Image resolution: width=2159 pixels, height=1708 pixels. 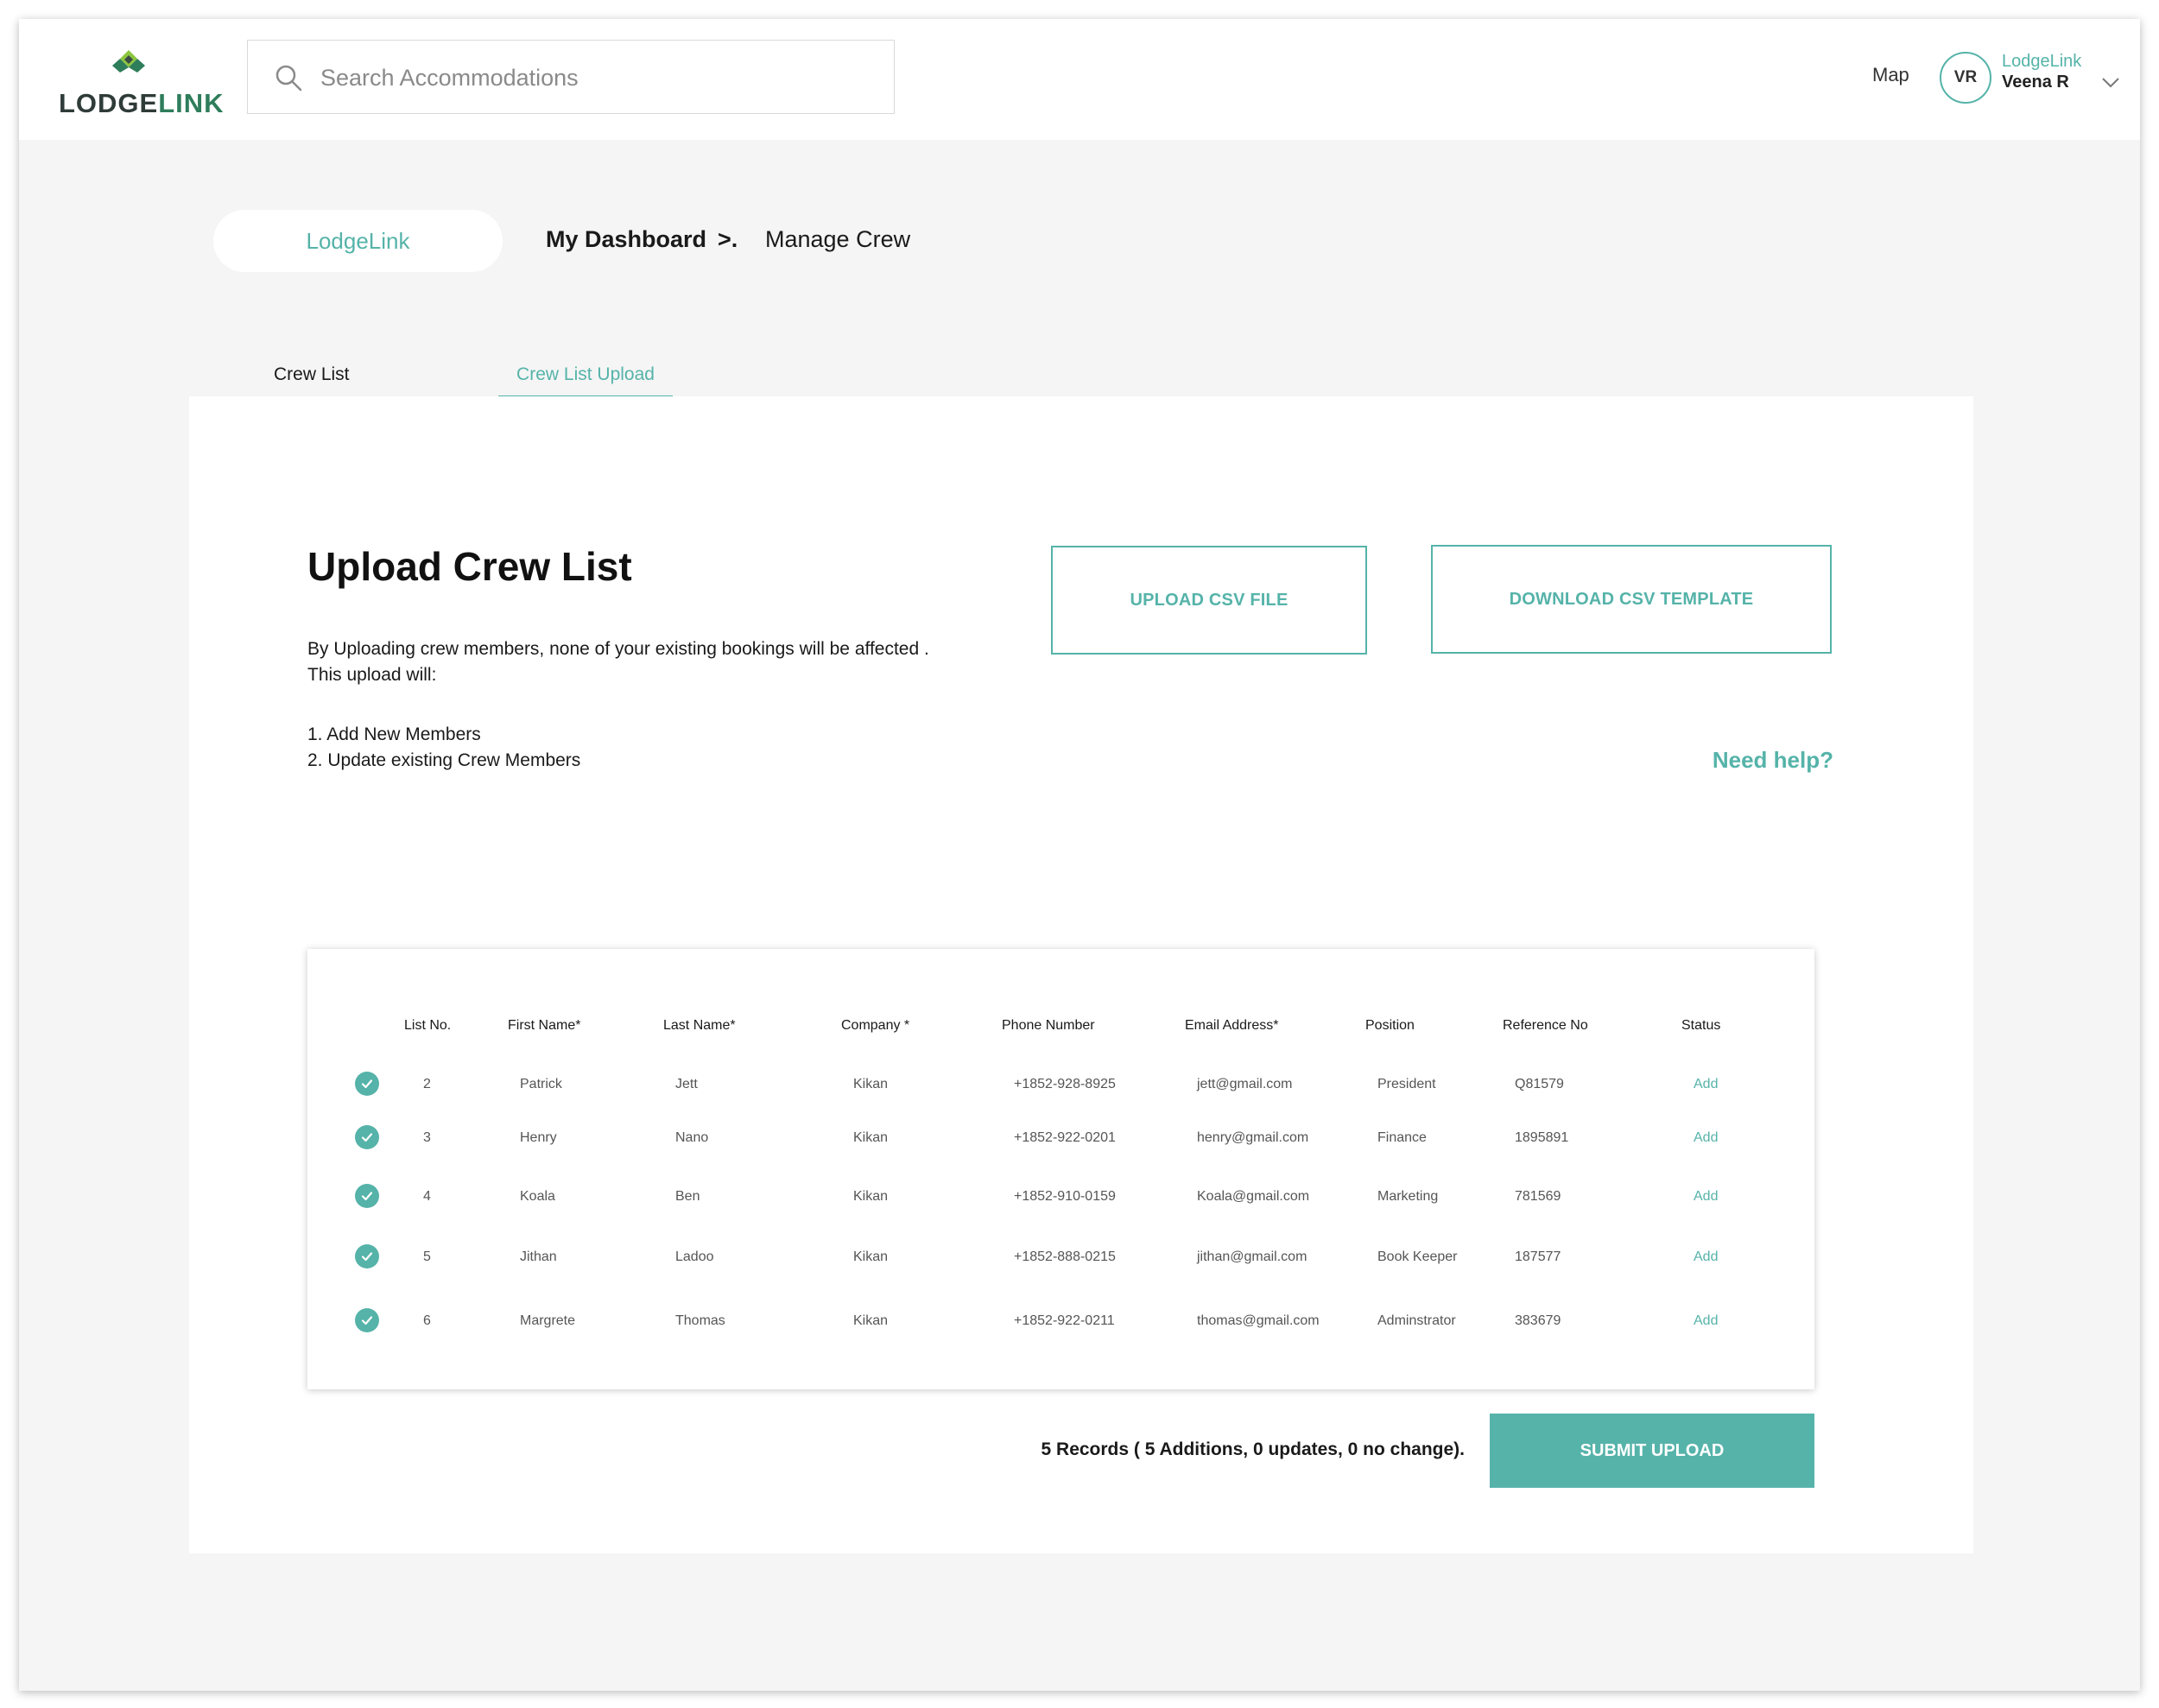 What do you see at coordinates (428, 1025) in the screenshot?
I see `table-header: List No.` at bounding box center [428, 1025].